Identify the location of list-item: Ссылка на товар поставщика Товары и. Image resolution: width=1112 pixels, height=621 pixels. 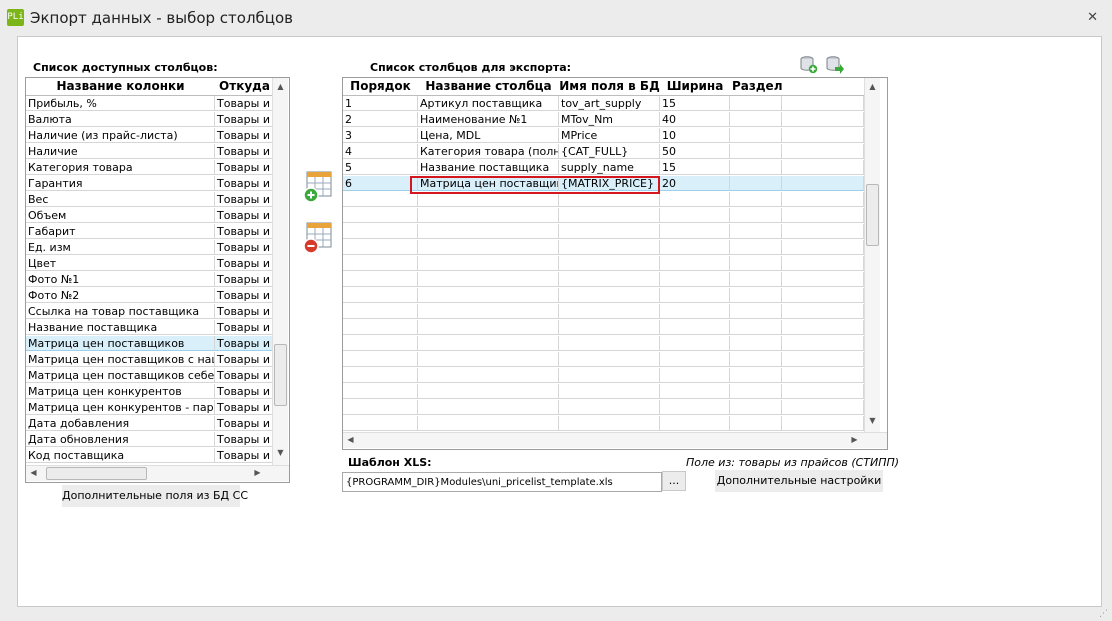
(150, 312).